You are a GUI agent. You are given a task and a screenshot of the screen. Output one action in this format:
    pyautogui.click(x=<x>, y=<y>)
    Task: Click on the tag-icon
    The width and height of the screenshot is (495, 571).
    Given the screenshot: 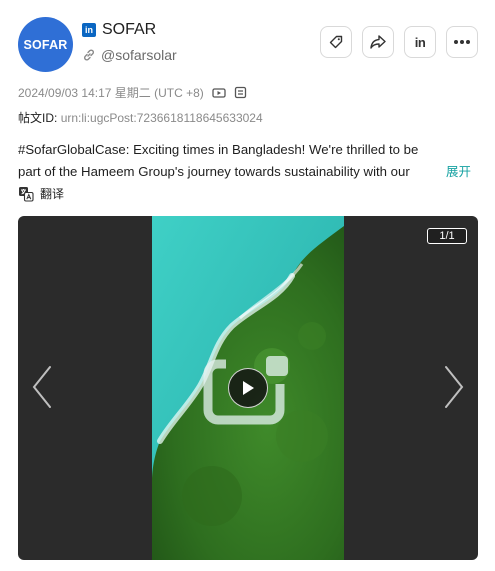 What is the action you would take?
    pyautogui.click(x=336, y=42)
    